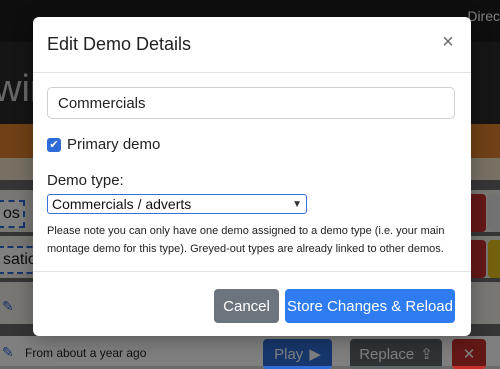 This screenshot has height=369, width=500. What do you see at coordinates (119, 44) in the screenshot?
I see `dialog-title: Edit Demo Details` at bounding box center [119, 44].